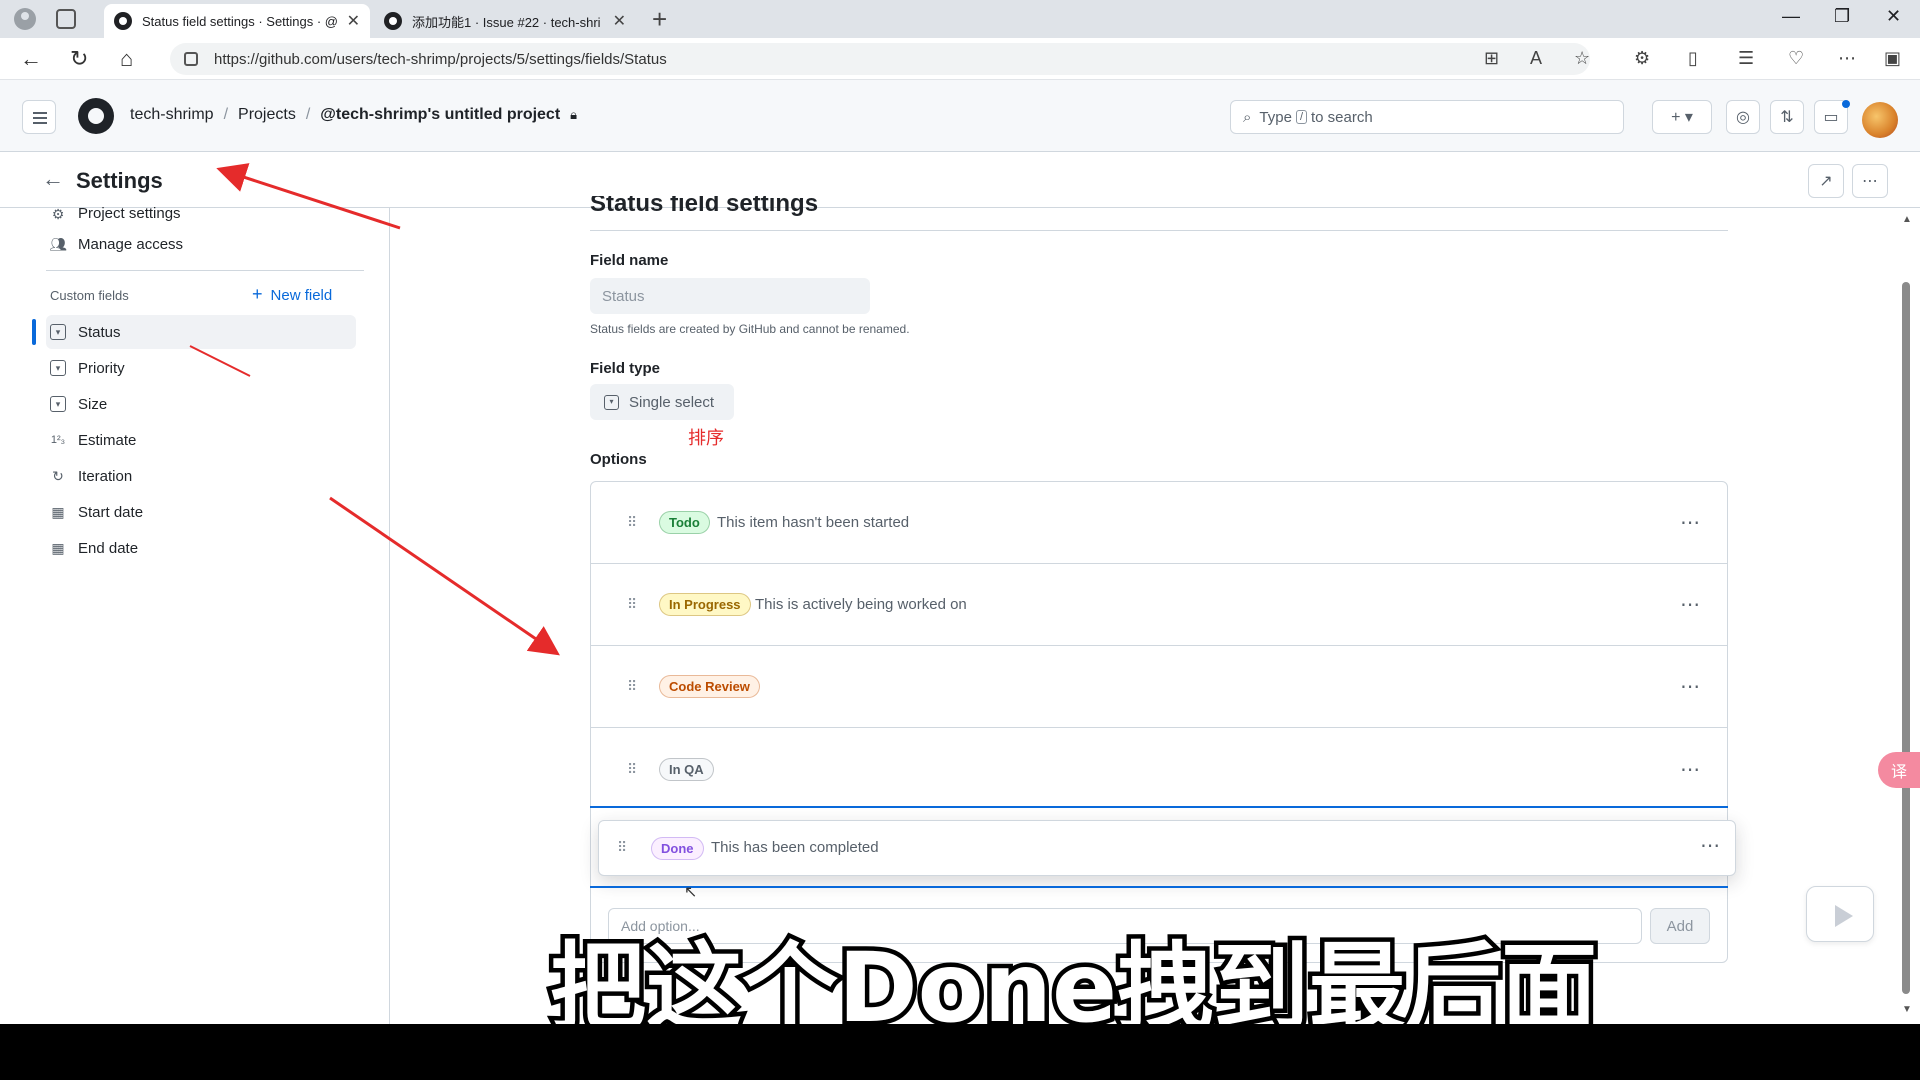 This screenshot has width=1920, height=1080. I want to click on breadcrumb-project: @tech-shrimp's untitled project, so click(440, 115).